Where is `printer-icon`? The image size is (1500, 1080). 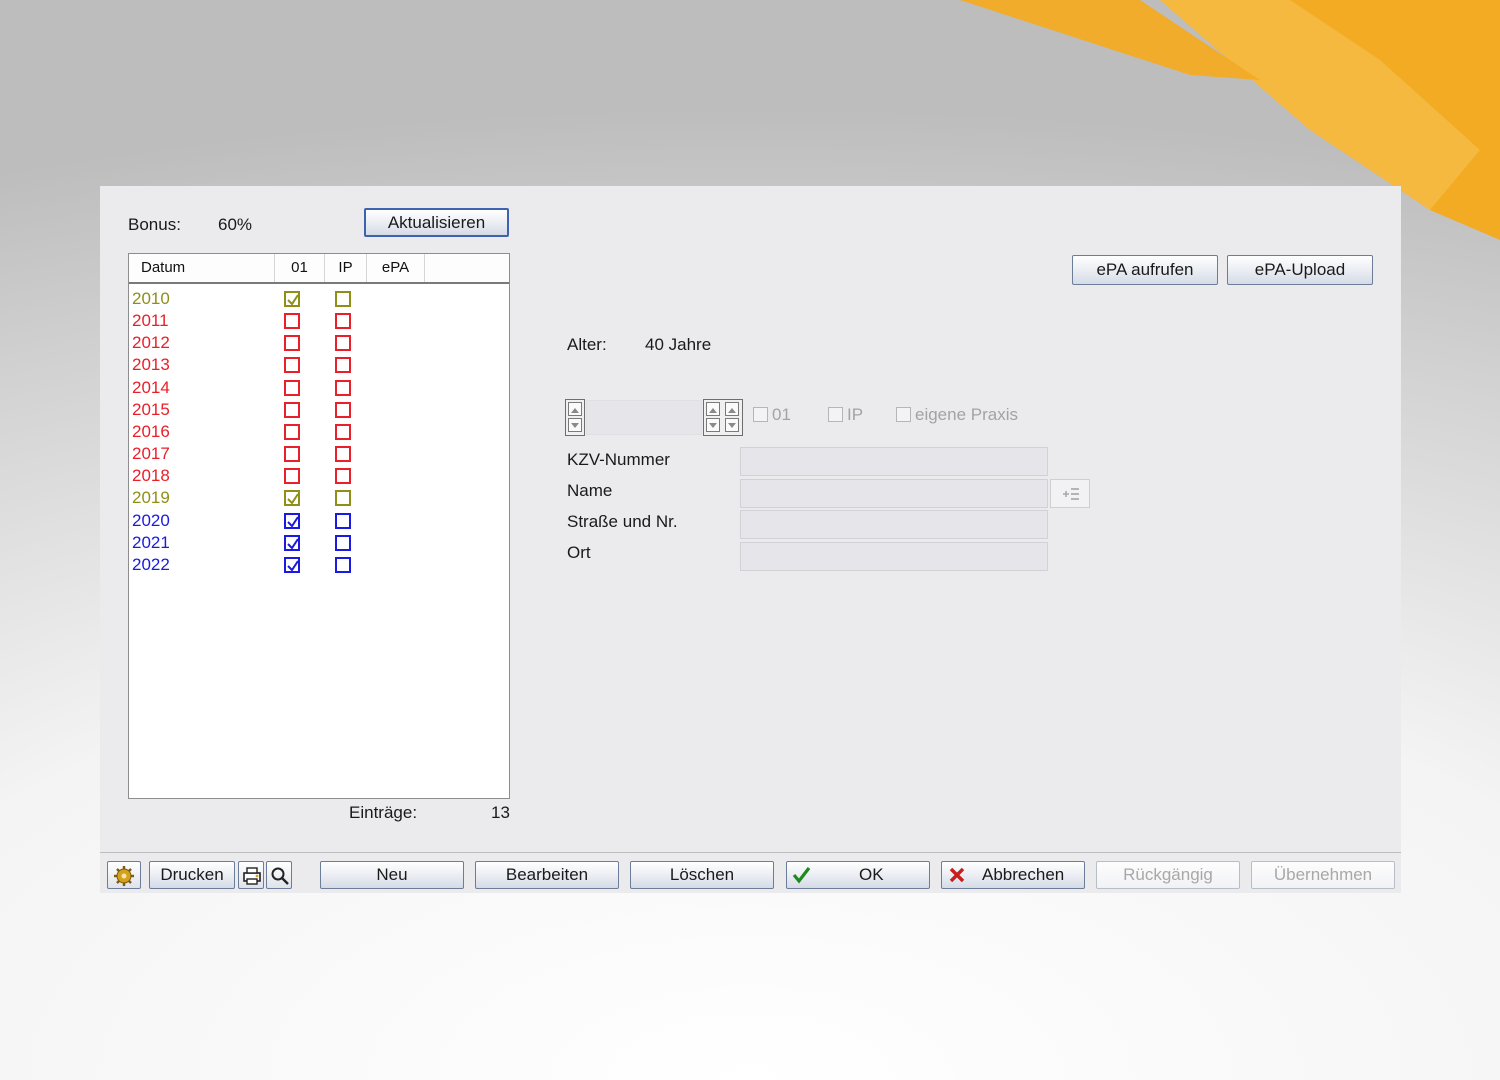 printer-icon is located at coordinates (252, 876).